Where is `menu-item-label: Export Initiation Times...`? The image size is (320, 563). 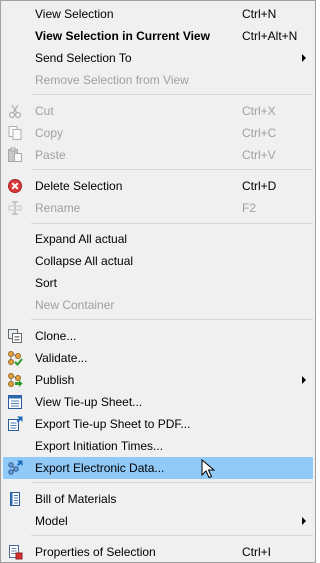
menu-item-label: Export Initiation Times... is located at coordinates (99, 446).